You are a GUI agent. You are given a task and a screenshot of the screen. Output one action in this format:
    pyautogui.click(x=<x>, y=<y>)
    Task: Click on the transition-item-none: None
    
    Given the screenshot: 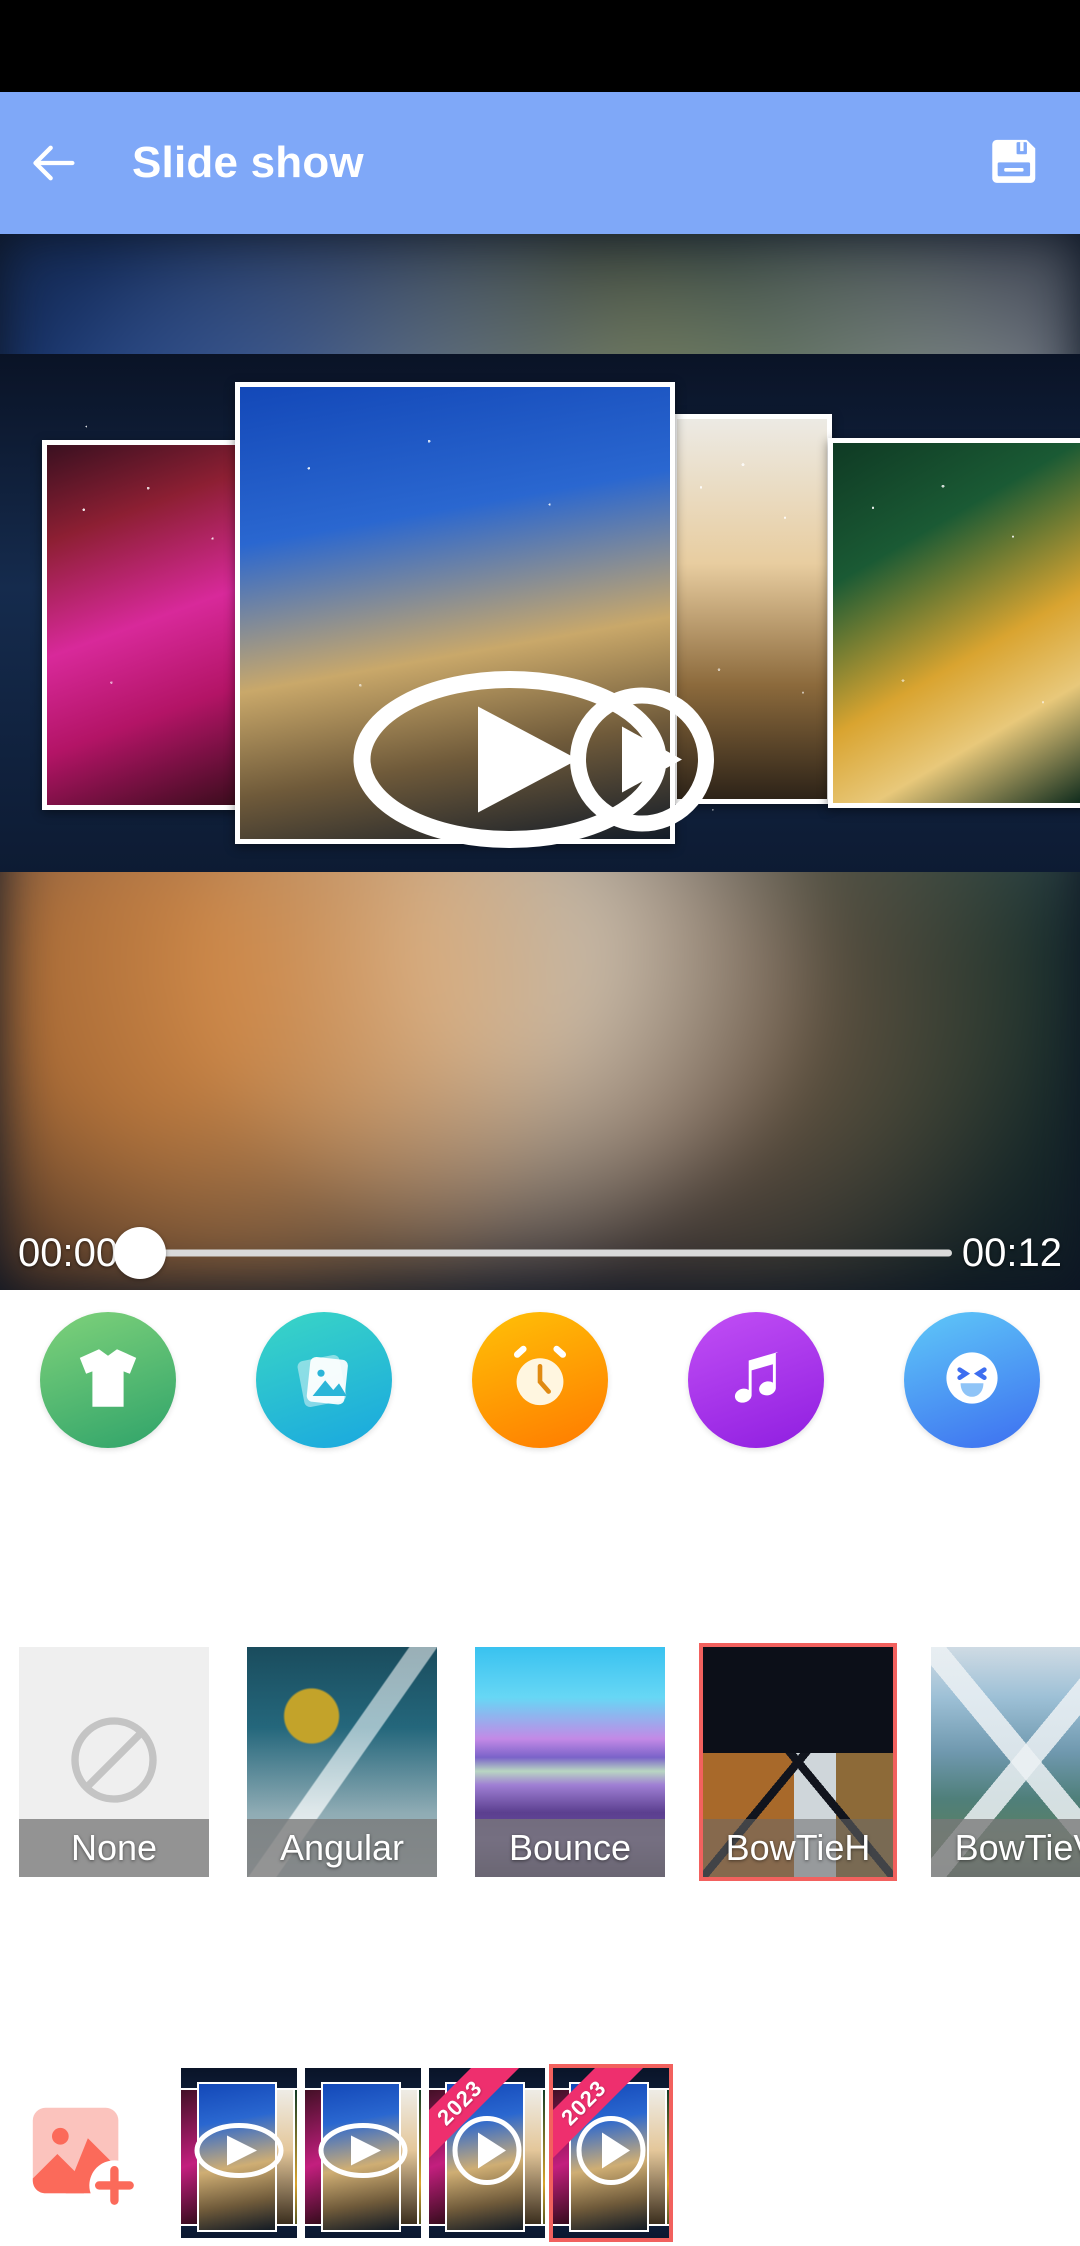 What is the action you would take?
    pyautogui.click(x=114, y=1762)
    